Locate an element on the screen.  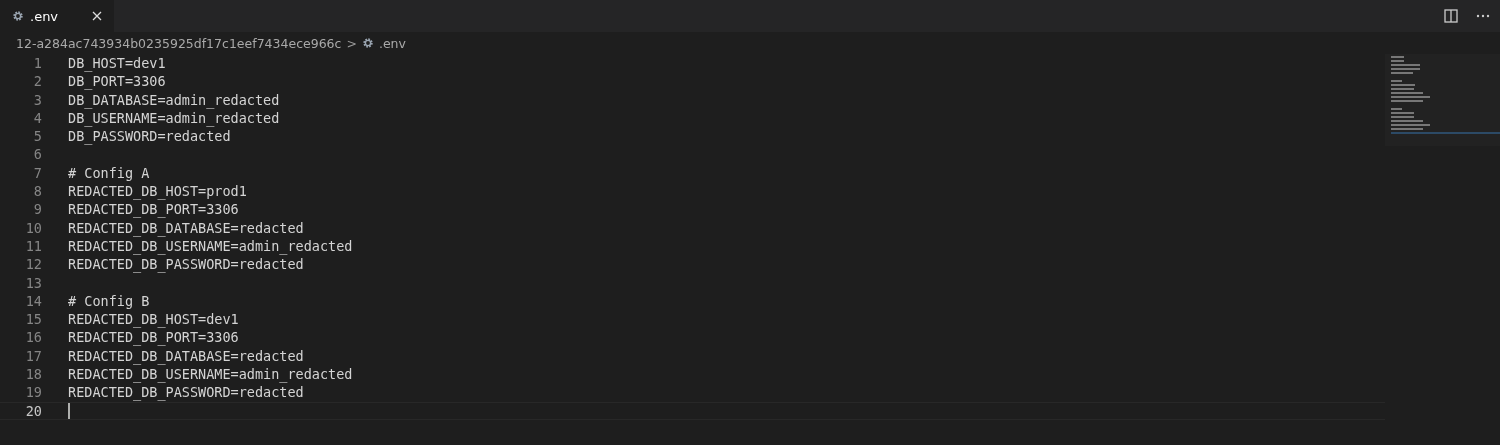
more-actions-icon is located at coordinates (1483, 16).